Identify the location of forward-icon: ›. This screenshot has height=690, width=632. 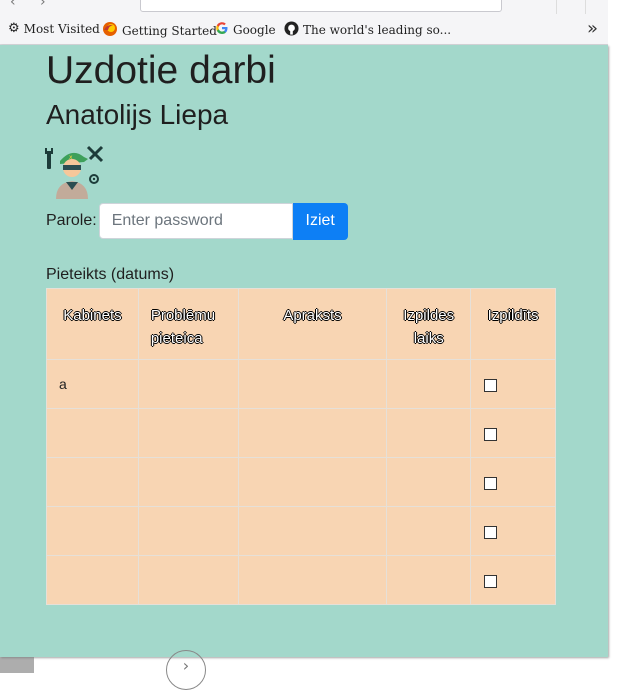
(43, 5).